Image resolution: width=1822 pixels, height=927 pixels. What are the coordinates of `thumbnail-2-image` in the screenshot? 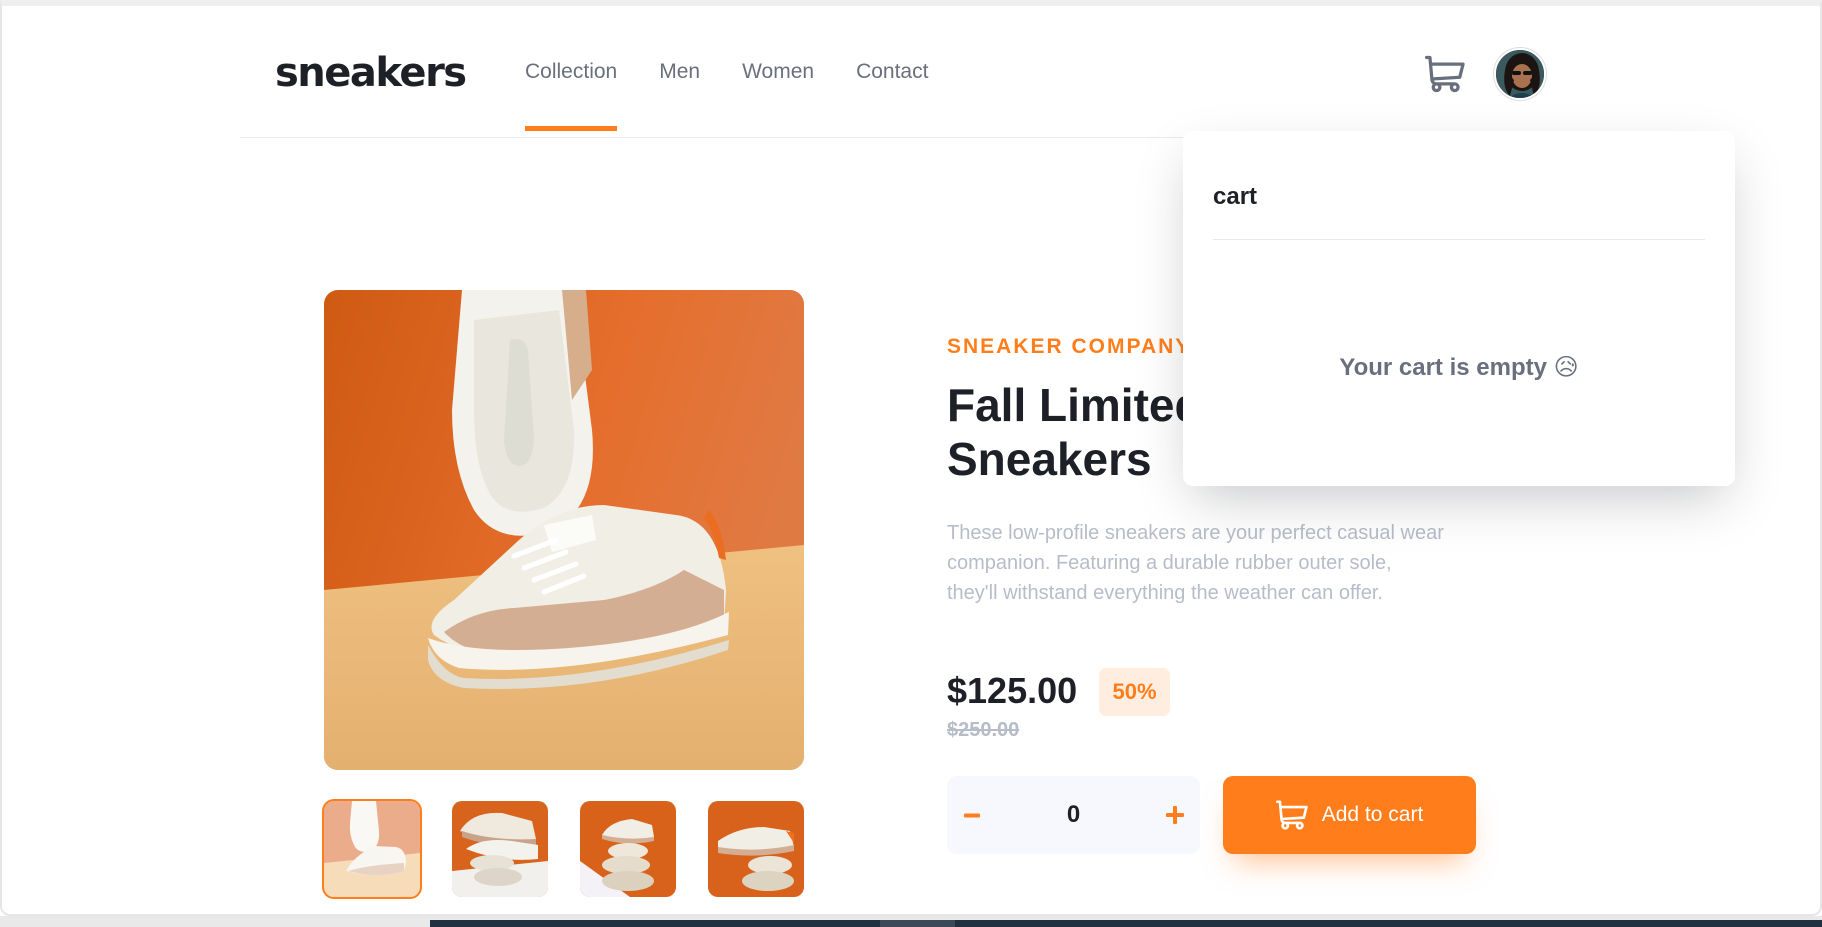 It's located at (500, 849).